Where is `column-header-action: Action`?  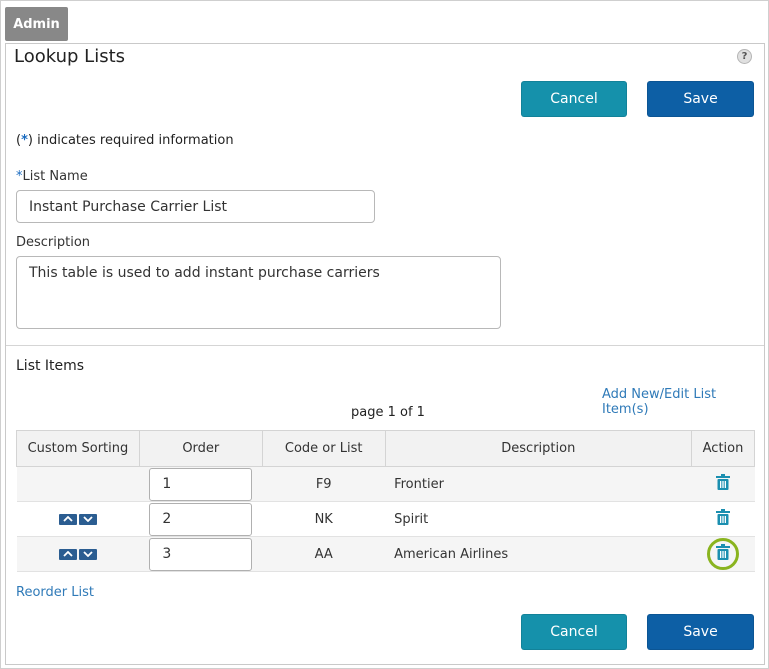 column-header-action: Action is located at coordinates (723, 448).